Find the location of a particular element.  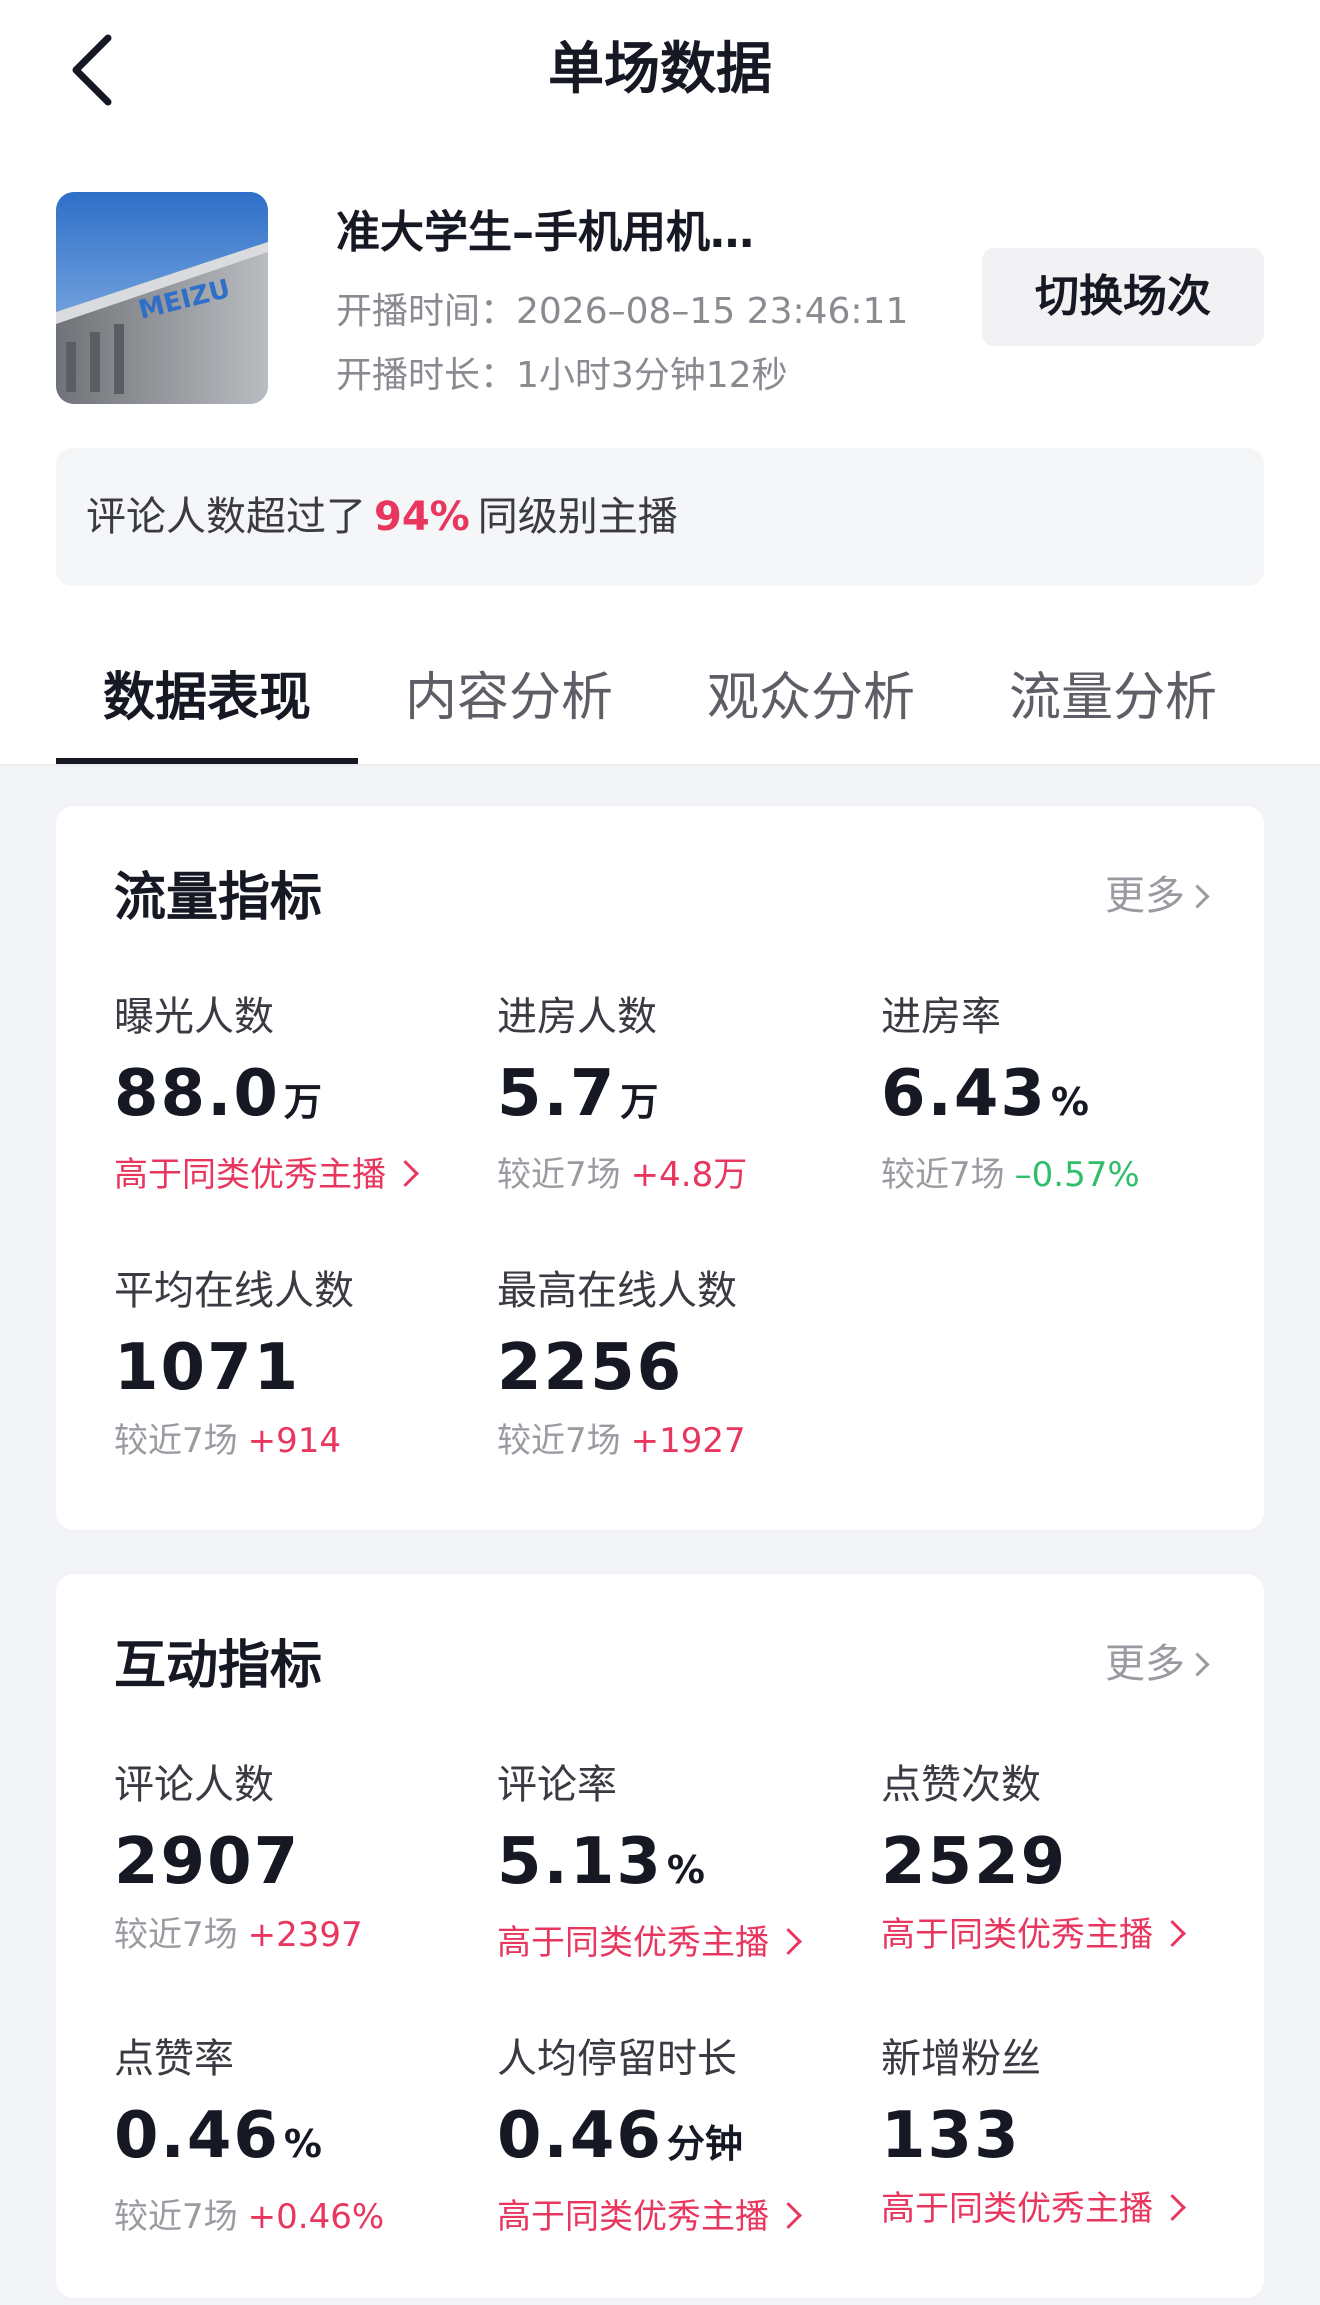

metric-likes: 点赞次数 2529 高于同类优秀主播 is located at coordinates (1071, 1859).